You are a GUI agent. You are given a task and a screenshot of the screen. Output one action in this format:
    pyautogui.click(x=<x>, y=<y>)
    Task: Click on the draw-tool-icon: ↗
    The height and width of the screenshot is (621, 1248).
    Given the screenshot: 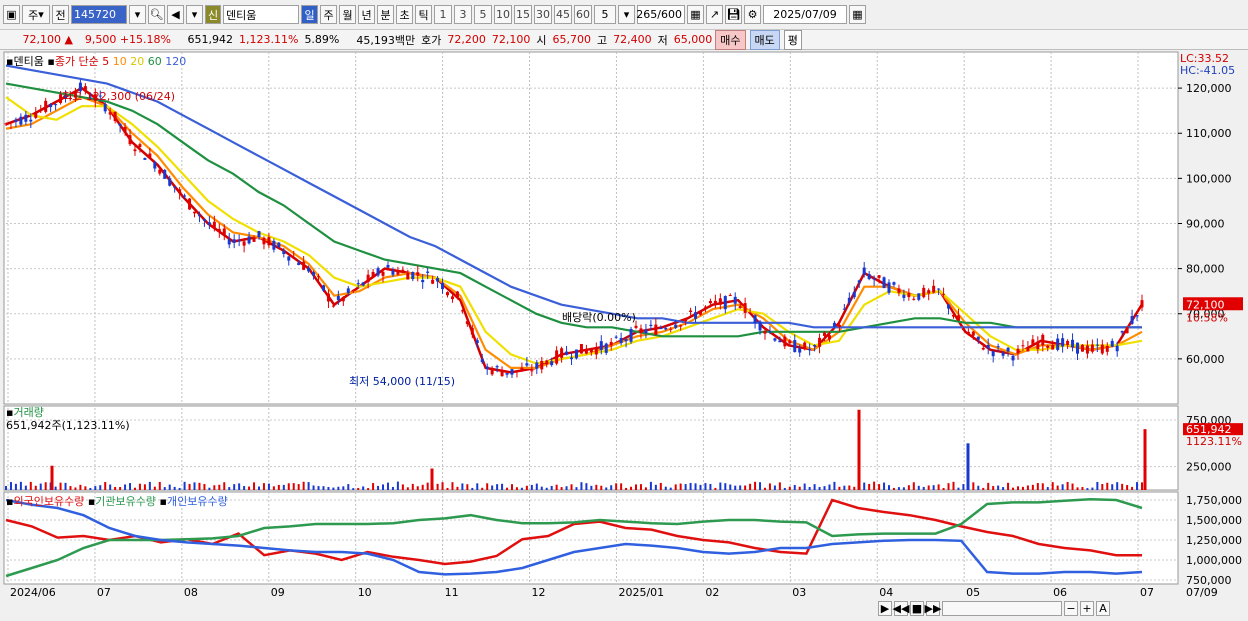 What is the action you would take?
    pyautogui.click(x=714, y=14)
    